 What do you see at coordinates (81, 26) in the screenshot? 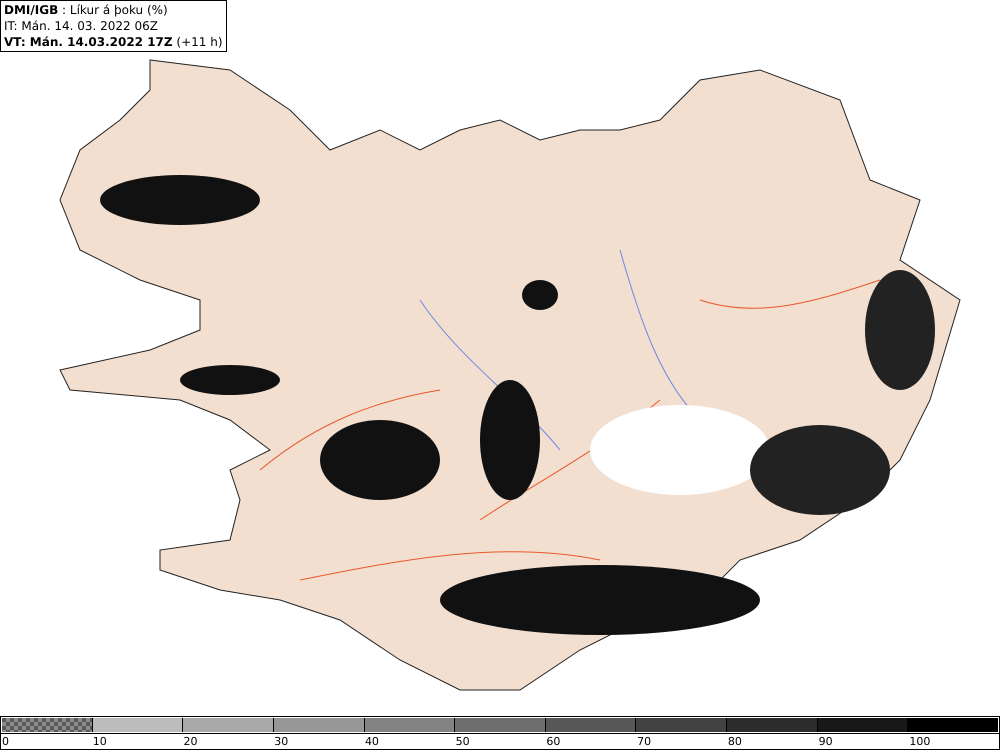
I see `legend-text: IT: Mán. 14. 03. 2022 06Z` at bounding box center [81, 26].